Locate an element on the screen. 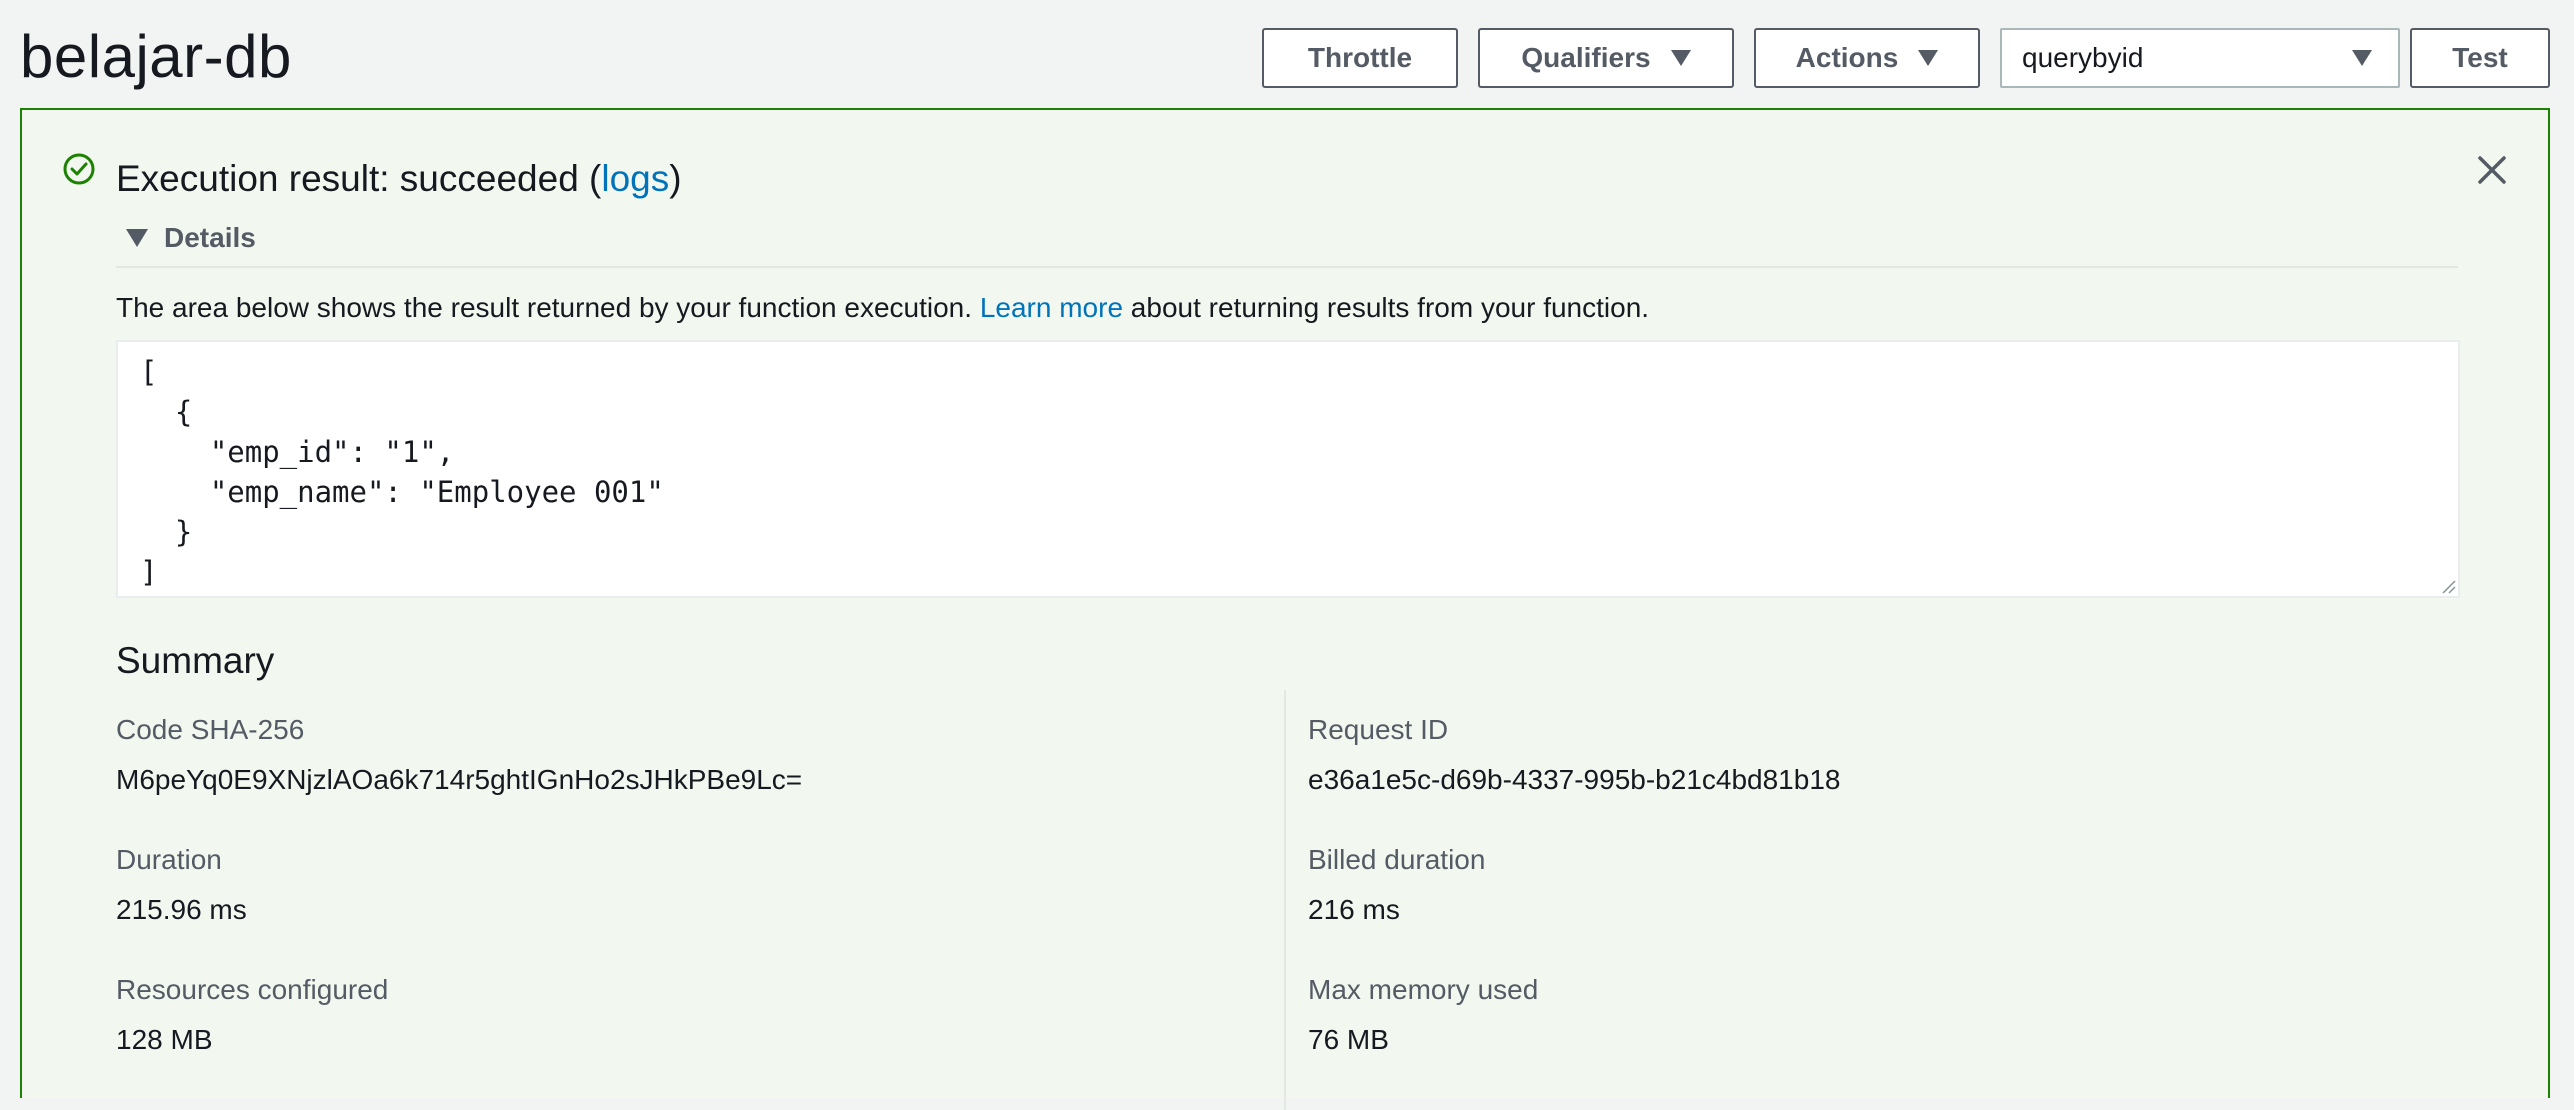  throttle-button-label: Throttle is located at coordinates (1360, 57).